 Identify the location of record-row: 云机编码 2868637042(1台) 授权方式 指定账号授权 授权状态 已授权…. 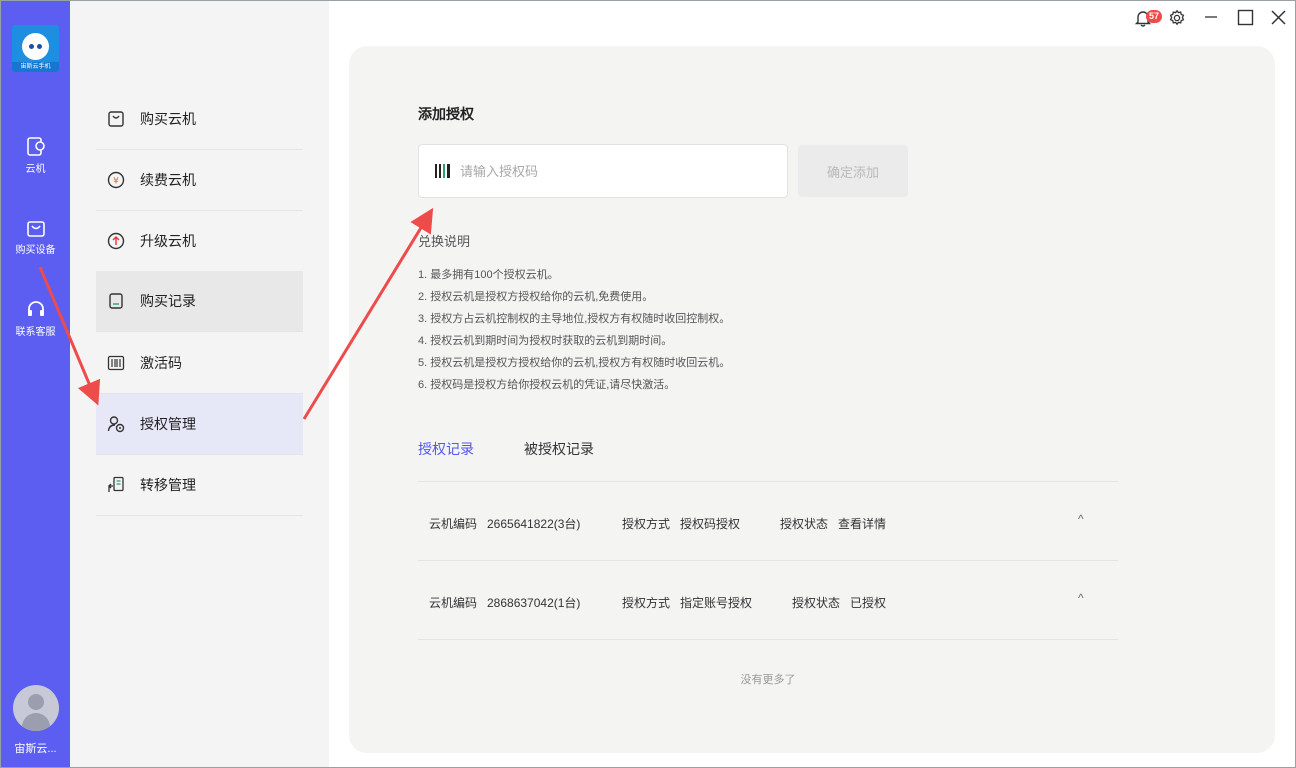
(768, 600).